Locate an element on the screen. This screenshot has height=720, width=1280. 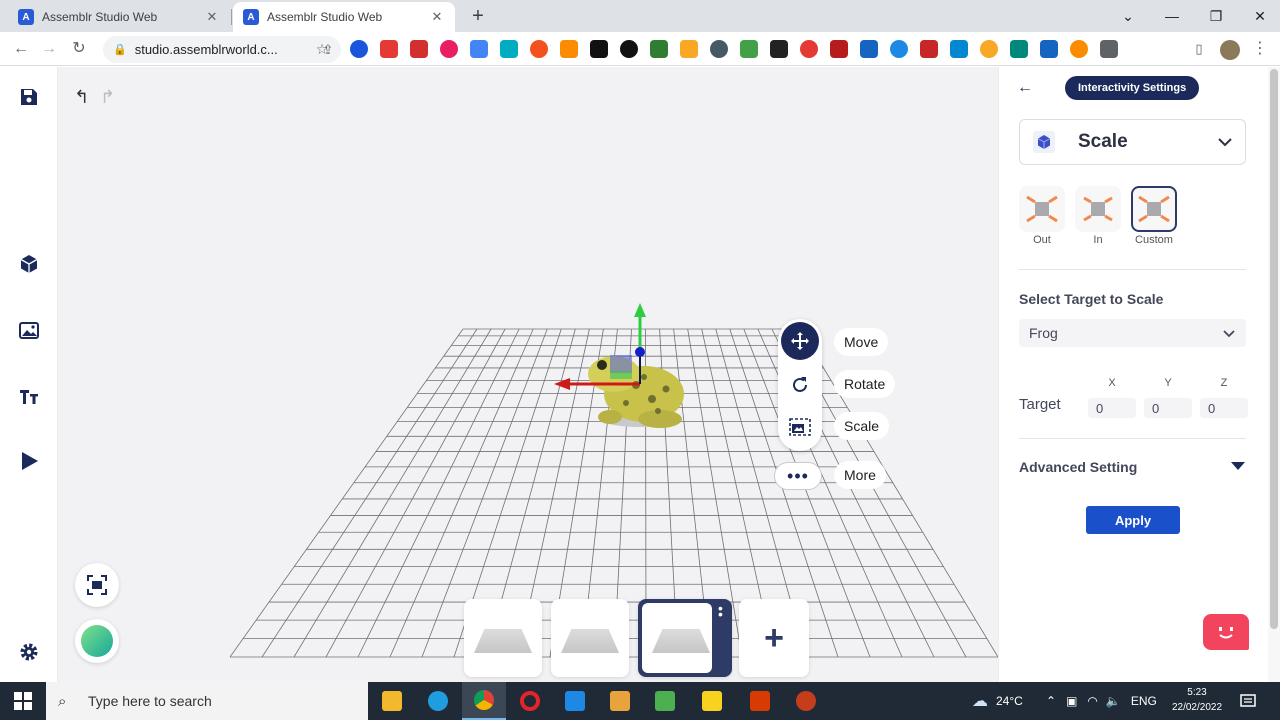
add-scene-button: + is located at coordinates (774, 638).